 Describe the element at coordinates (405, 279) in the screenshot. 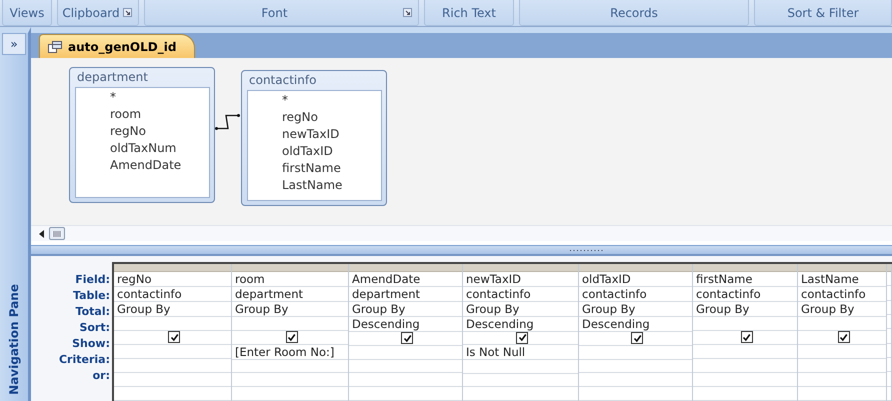

I see `grid-cell: AmendDate` at that location.